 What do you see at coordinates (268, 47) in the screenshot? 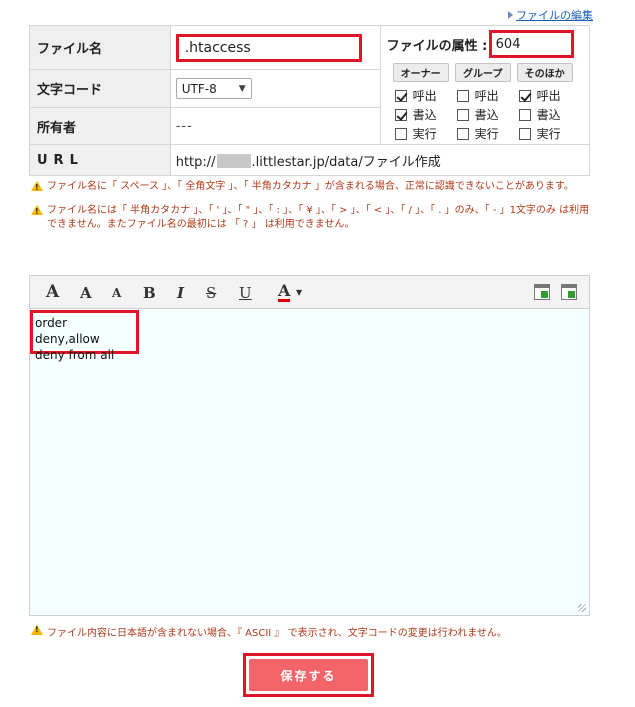
I see `filename-input: .htaccess` at bounding box center [268, 47].